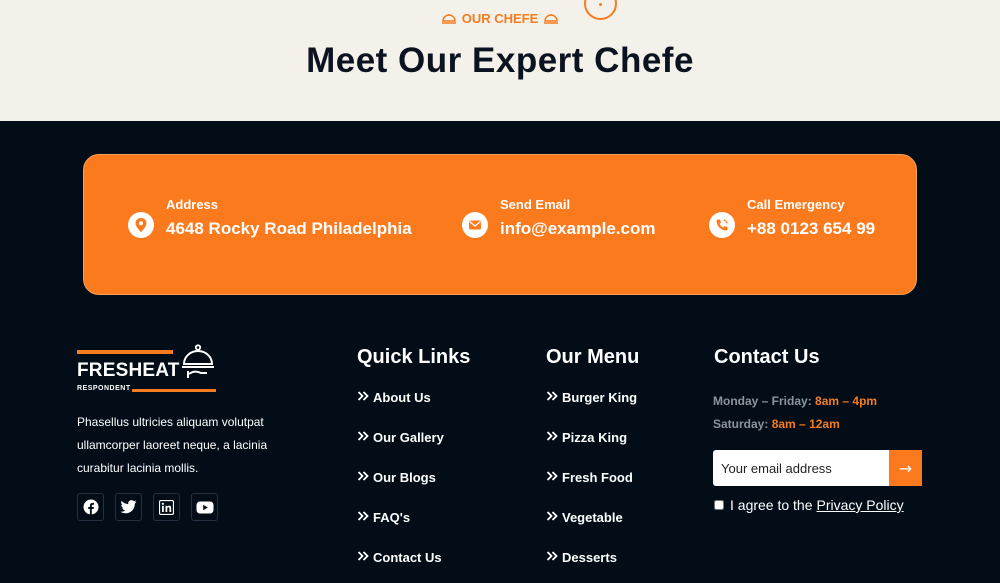 The image size is (1000, 583). I want to click on quick-link-about-us: About Us, so click(400, 410).